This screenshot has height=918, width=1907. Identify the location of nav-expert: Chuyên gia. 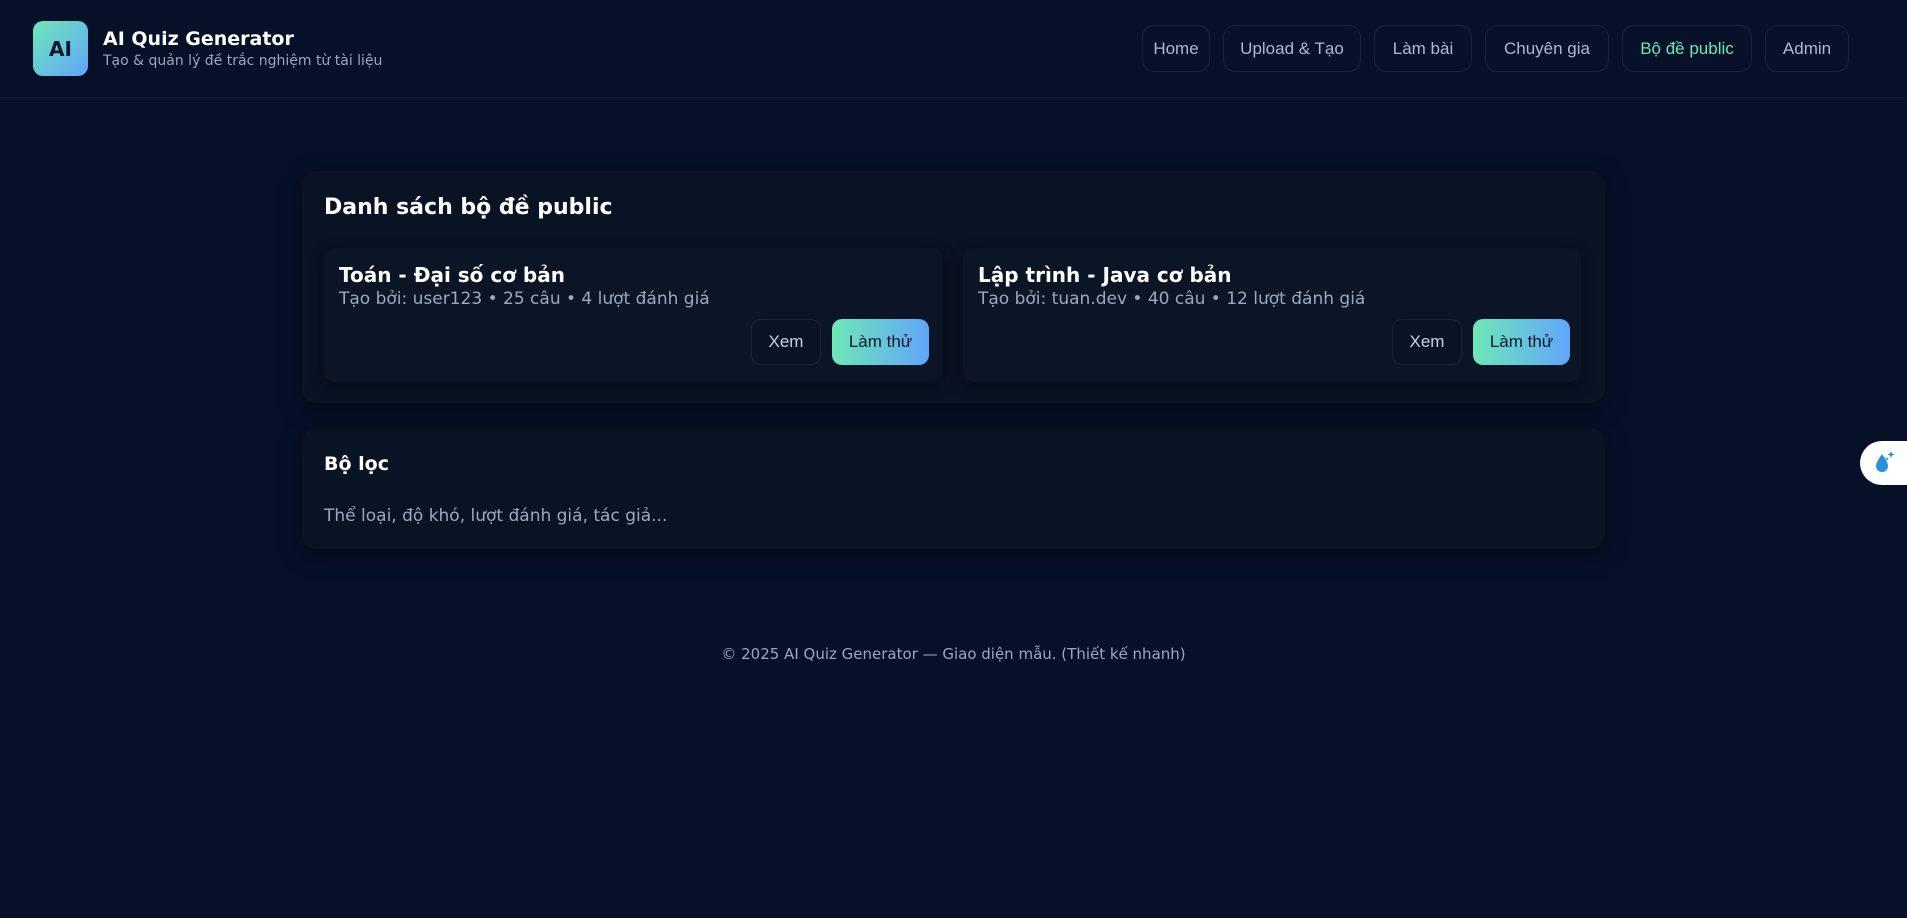
(1547, 48).